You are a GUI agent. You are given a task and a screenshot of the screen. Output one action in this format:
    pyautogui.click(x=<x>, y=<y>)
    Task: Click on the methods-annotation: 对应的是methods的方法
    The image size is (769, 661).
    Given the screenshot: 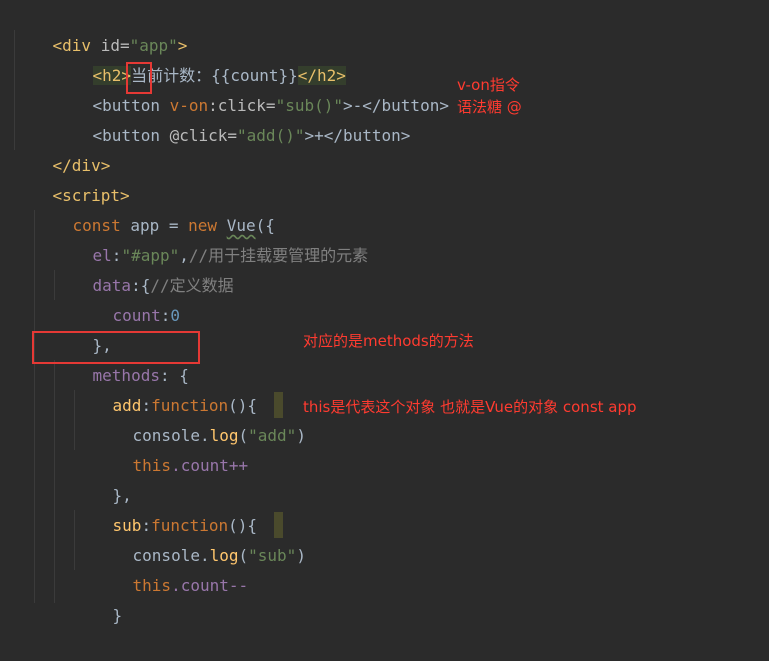 What is the action you would take?
    pyautogui.click(x=388, y=341)
    